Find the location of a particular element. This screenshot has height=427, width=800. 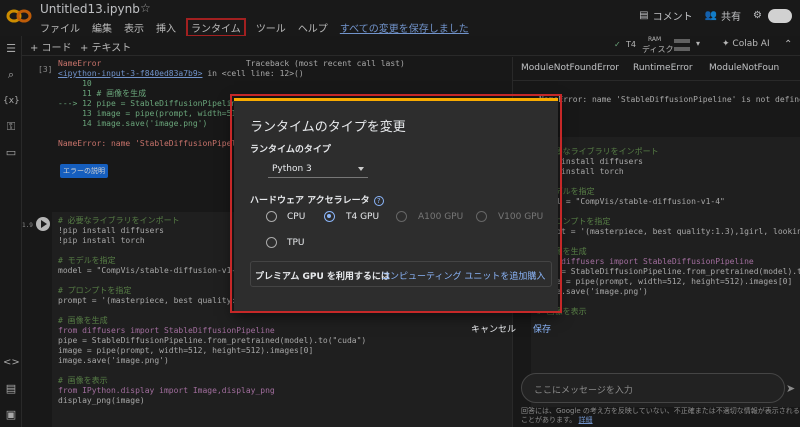

save-button: 保存 is located at coordinates (542, 328).